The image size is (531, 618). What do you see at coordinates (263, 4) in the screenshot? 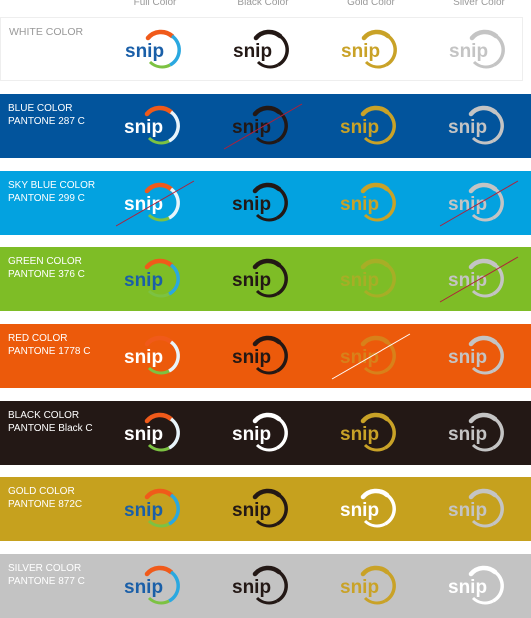
I see `column-header: Black Color` at bounding box center [263, 4].